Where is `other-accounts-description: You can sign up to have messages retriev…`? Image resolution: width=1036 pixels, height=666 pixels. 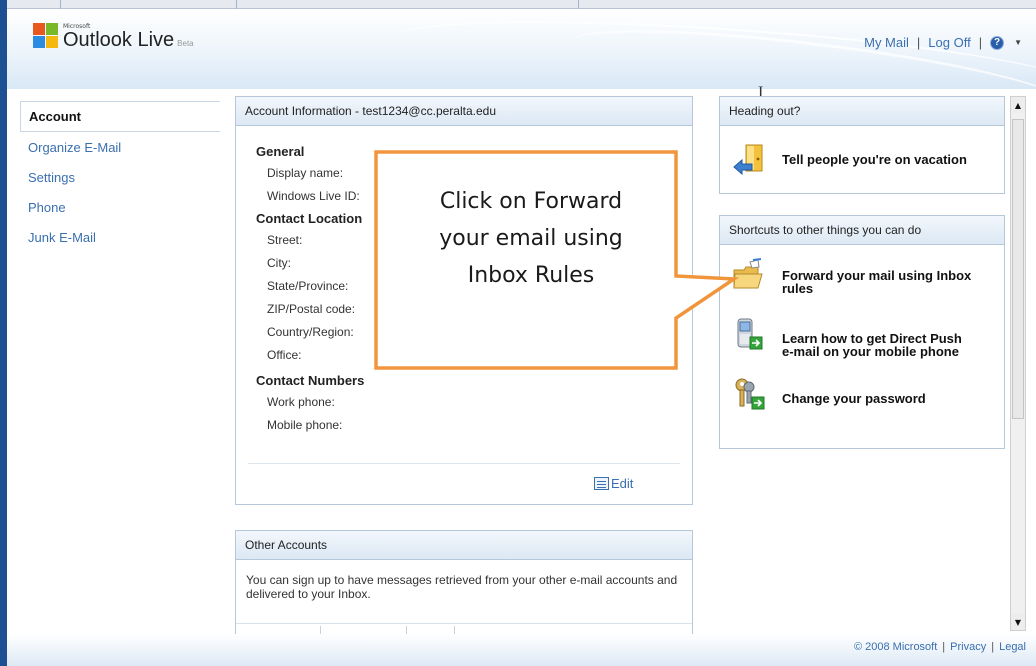
other-accounts-description: You can sign up to have messages retriev… is located at coordinates (462, 587).